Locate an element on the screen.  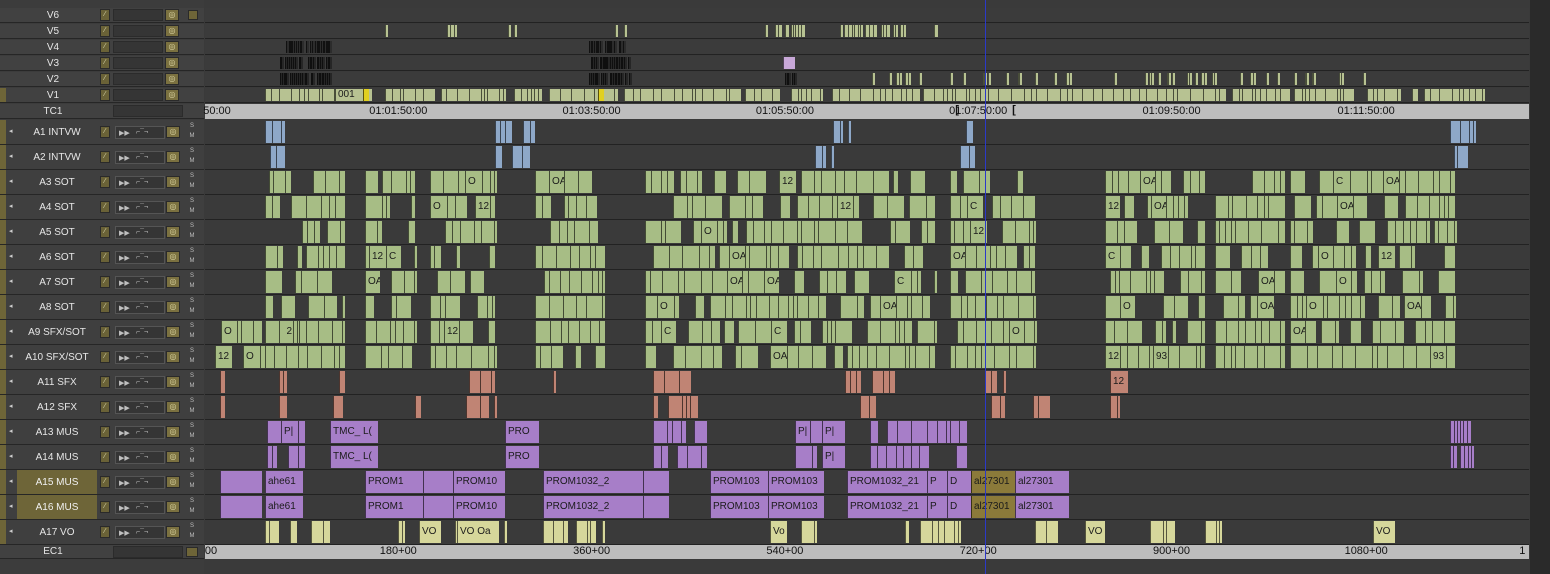
track-name-a4: A4 SOT is located at coordinates (57, 207).